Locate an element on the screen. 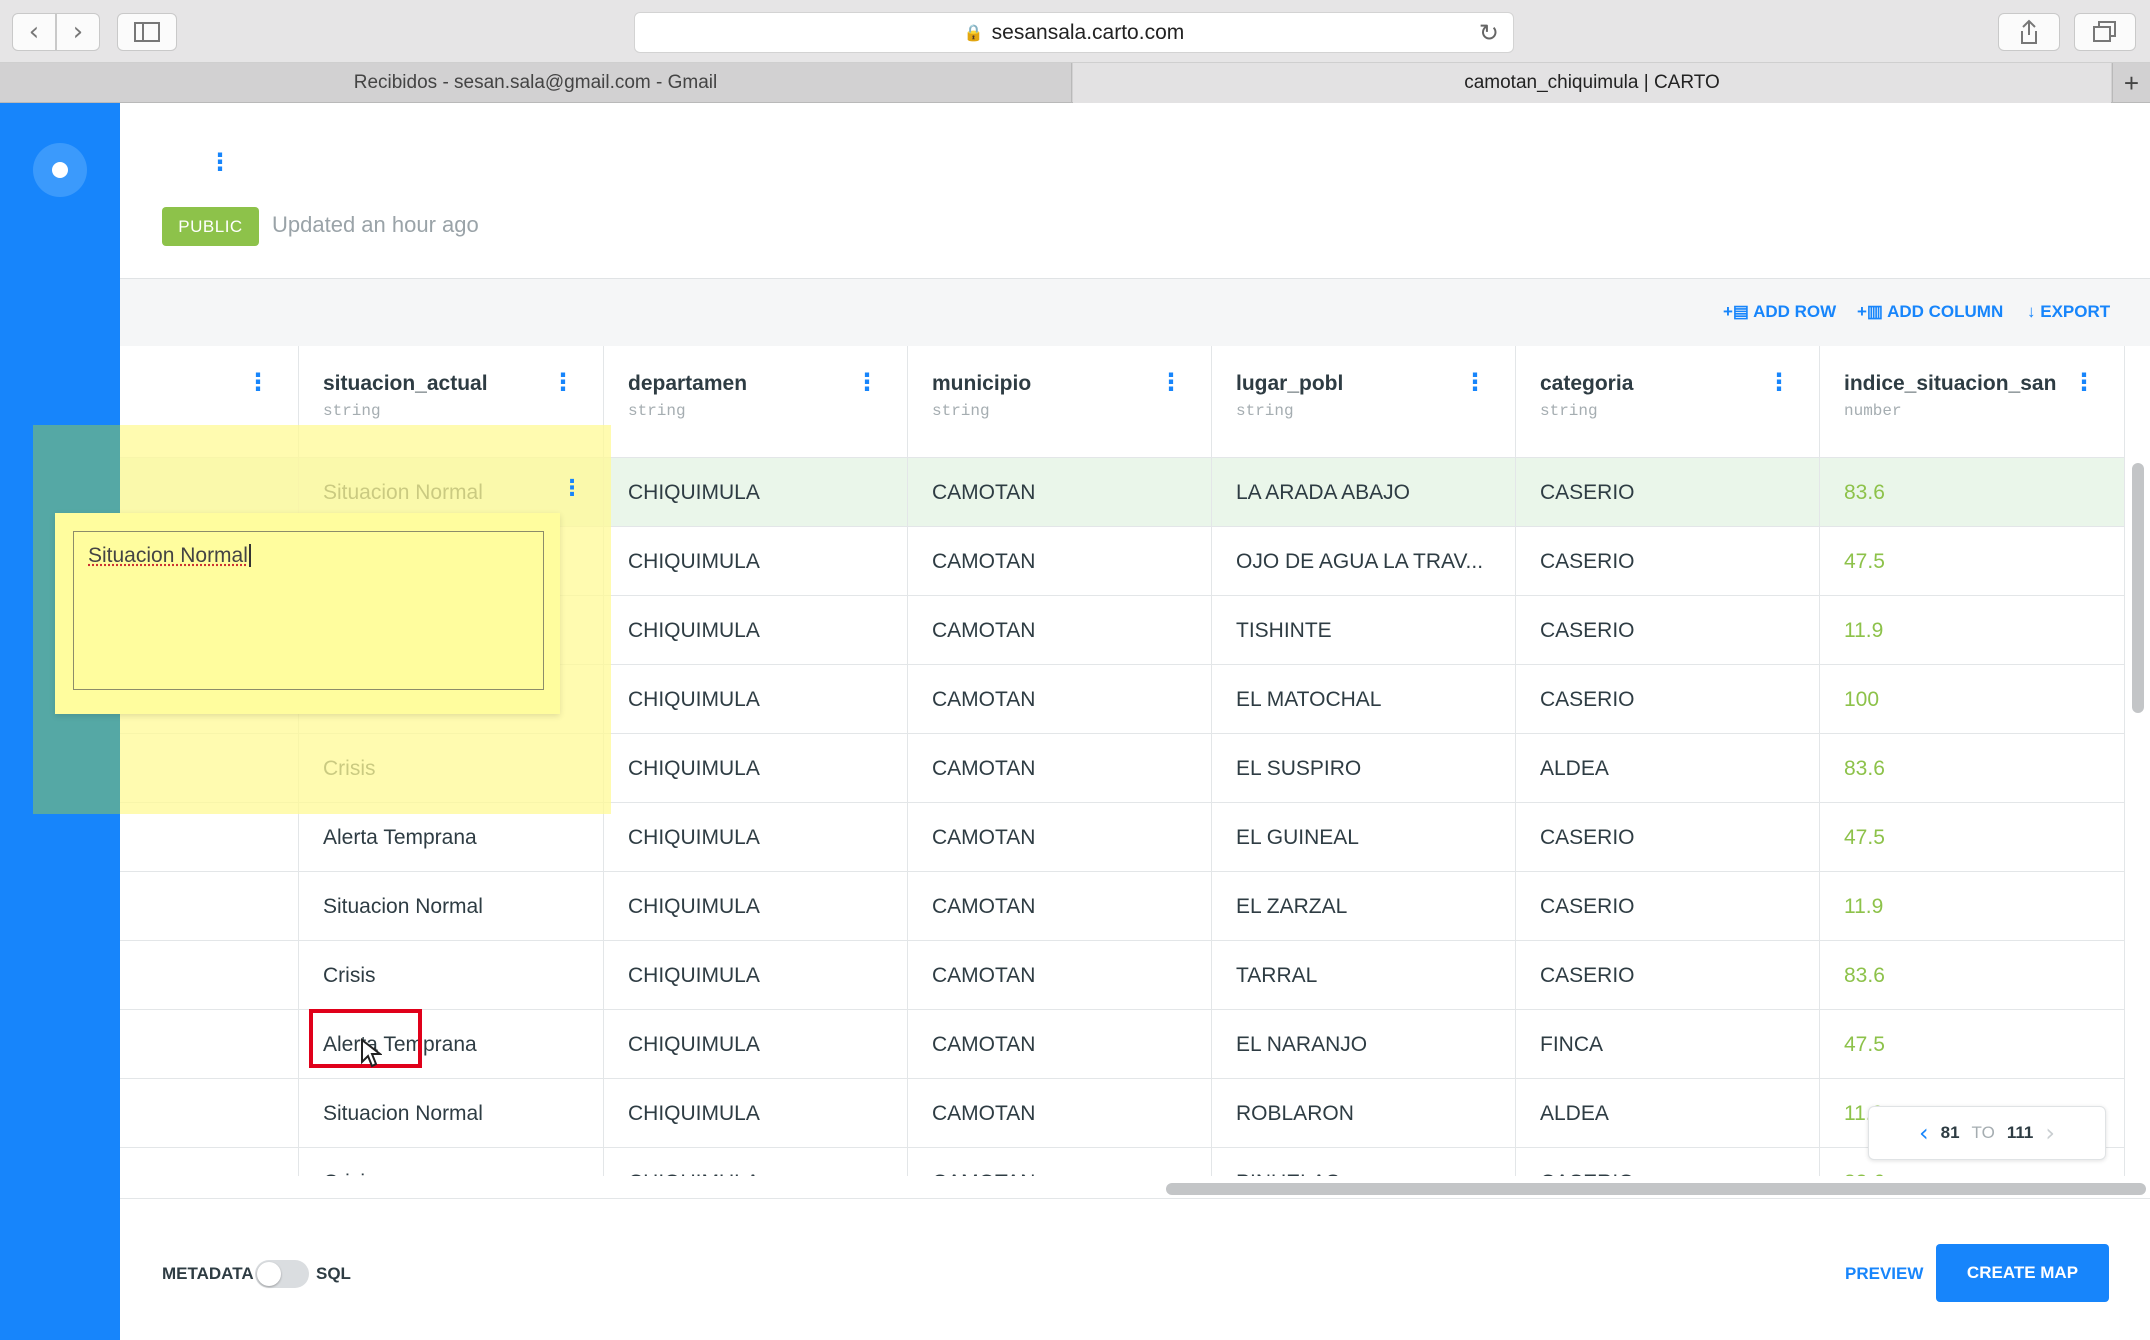  tabs-overview-icon is located at coordinates (2105, 32).